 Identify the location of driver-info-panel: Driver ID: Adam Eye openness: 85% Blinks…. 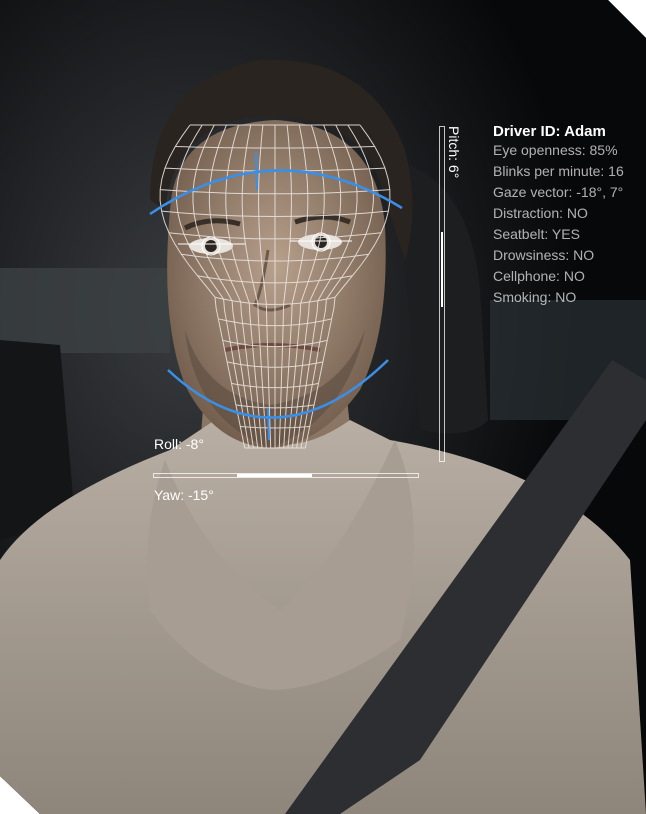
(569, 215).